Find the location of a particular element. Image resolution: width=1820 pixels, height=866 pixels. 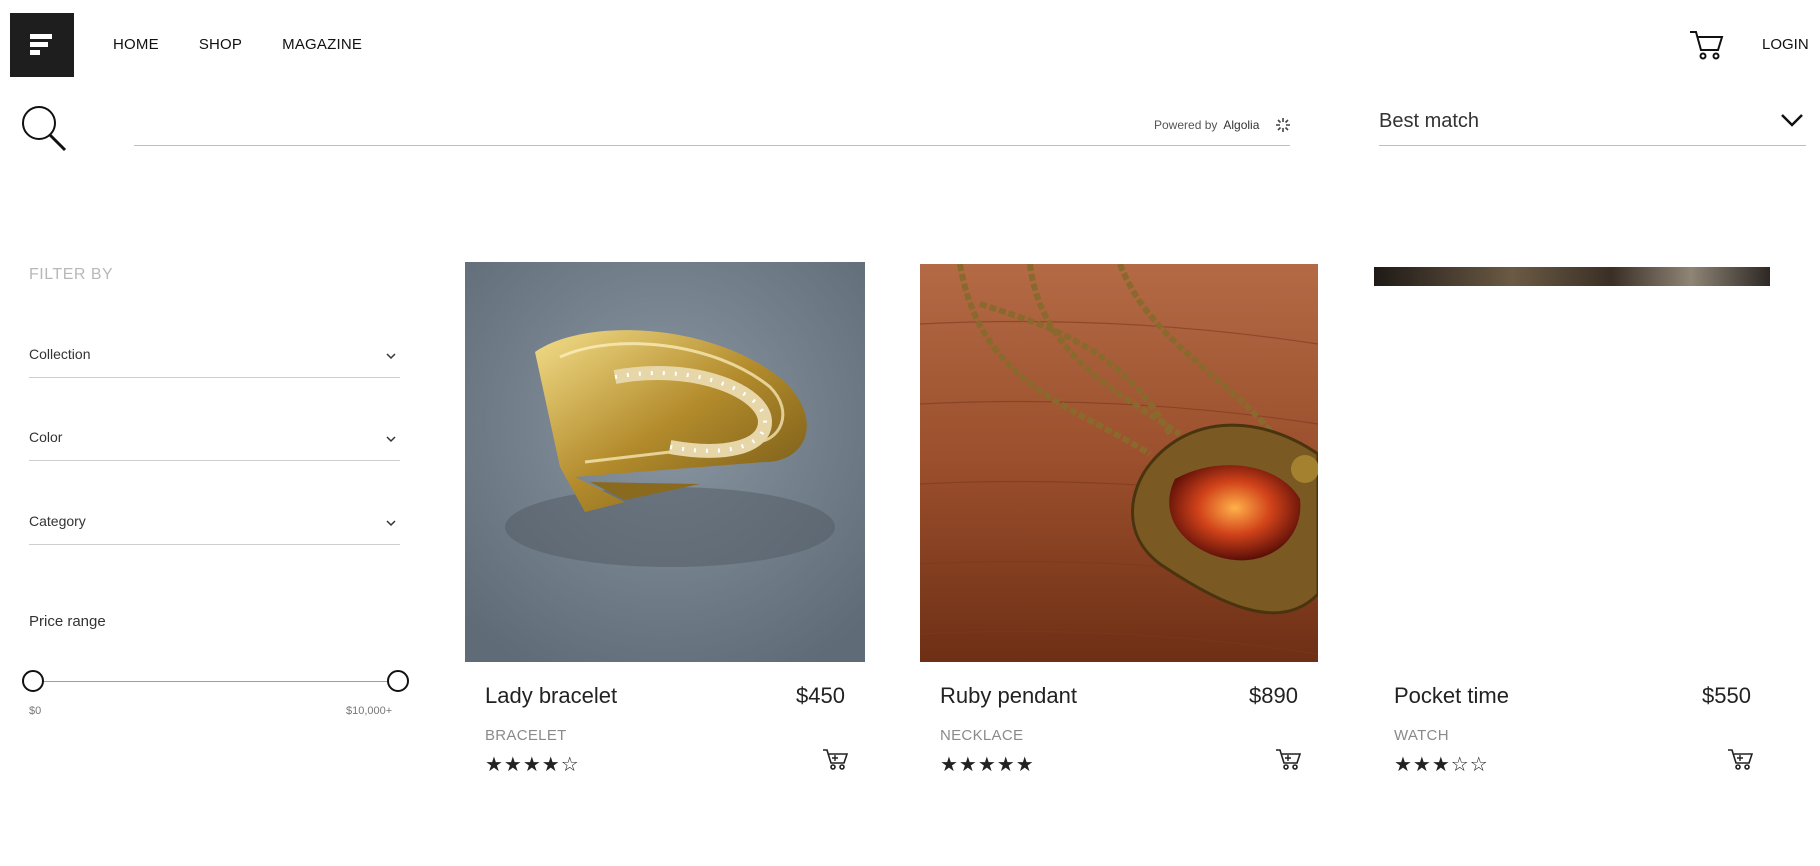

price-slider-track is located at coordinates (216, 681).